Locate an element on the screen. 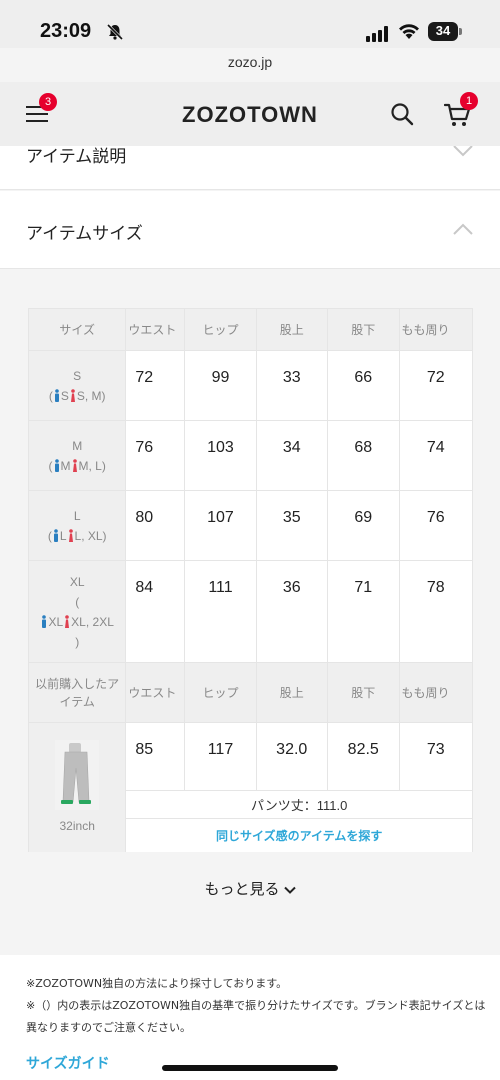 The width and height of the screenshot is (500, 1080). column-header: サイズ is located at coordinates (77, 329).